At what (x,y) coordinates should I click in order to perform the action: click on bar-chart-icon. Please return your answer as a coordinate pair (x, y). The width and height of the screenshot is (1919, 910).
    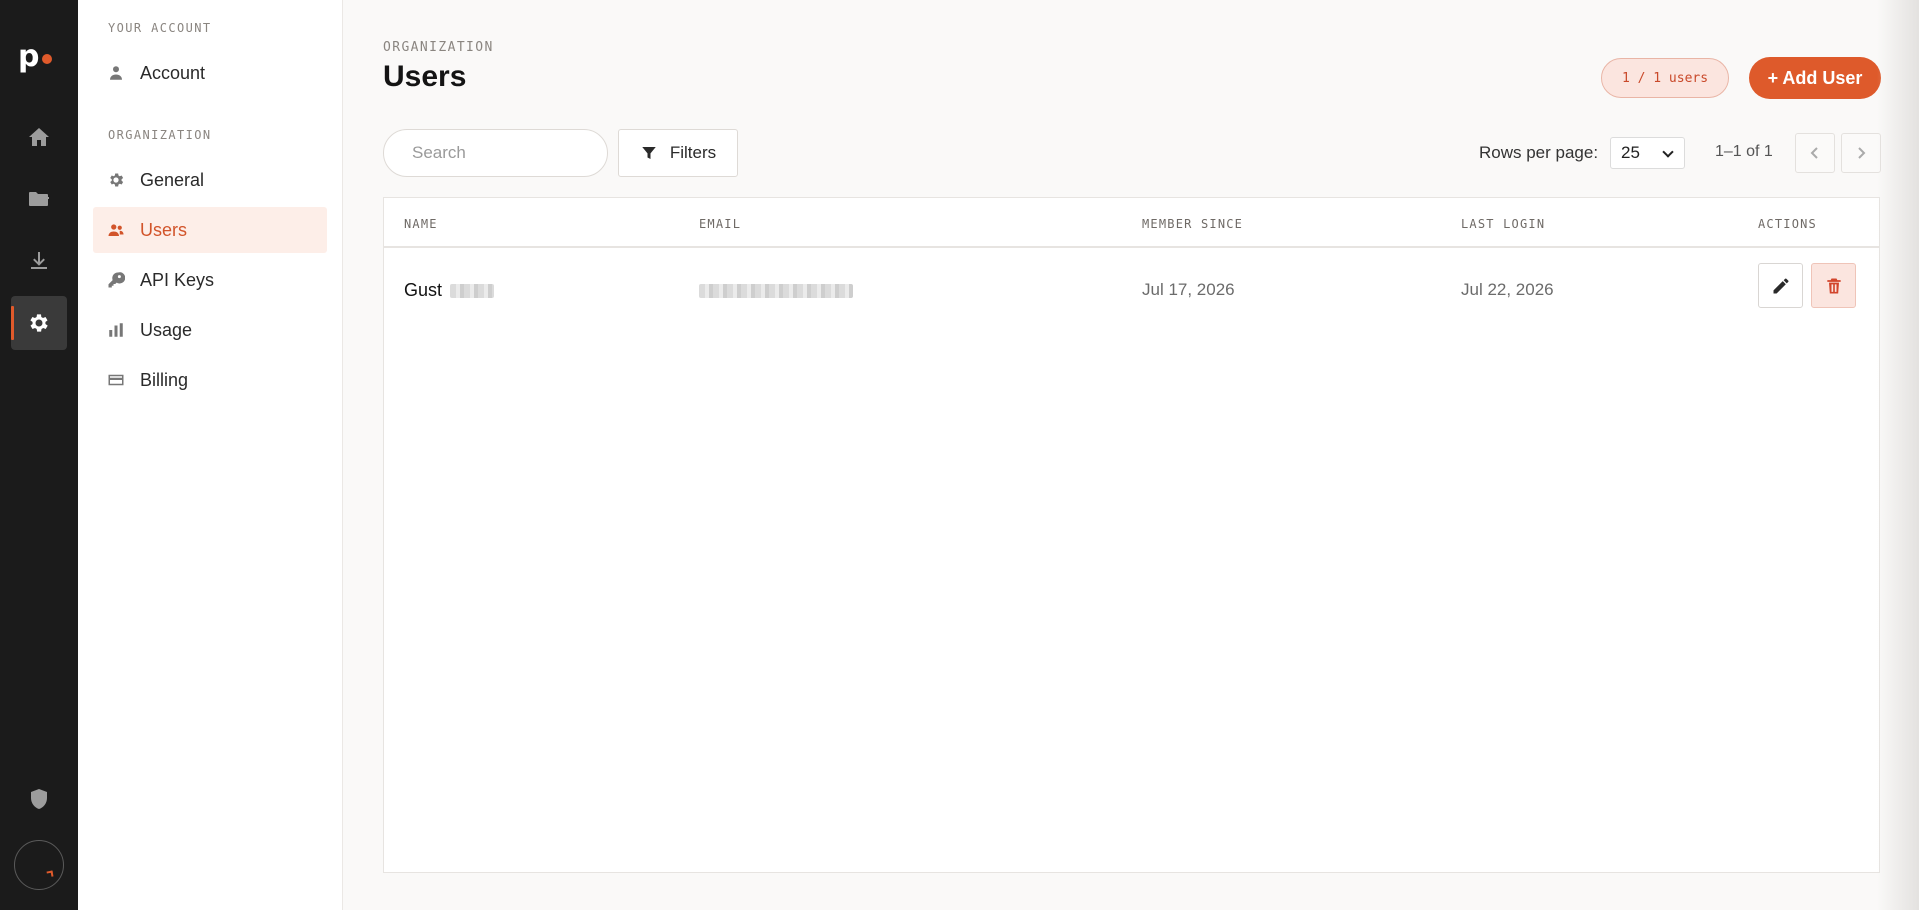
    Looking at the image, I should click on (116, 330).